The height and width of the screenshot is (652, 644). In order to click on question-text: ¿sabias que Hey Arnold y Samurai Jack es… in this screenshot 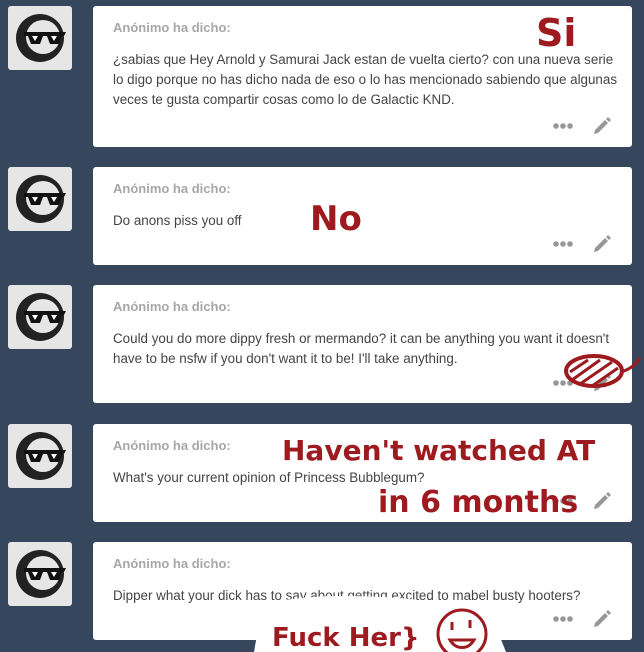, I will do `click(365, 79)`.